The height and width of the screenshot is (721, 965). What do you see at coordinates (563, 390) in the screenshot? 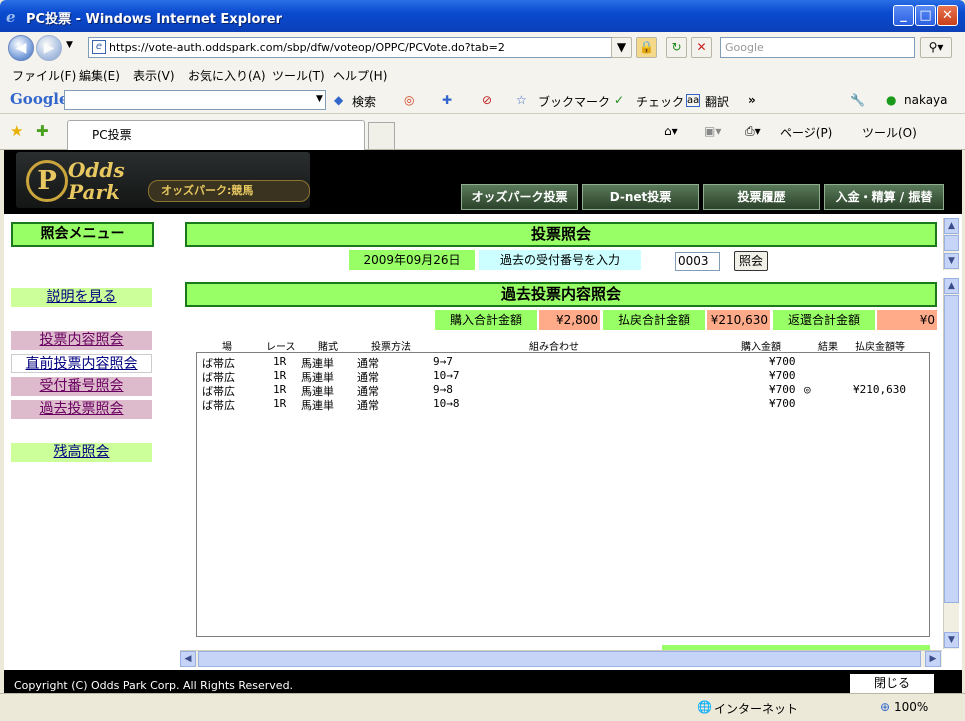
I see `list-item: ば帯広 1R 馬連単 通常 9→8 ¥700 ◎ ¥210,630` at bounding box center [563, 390].